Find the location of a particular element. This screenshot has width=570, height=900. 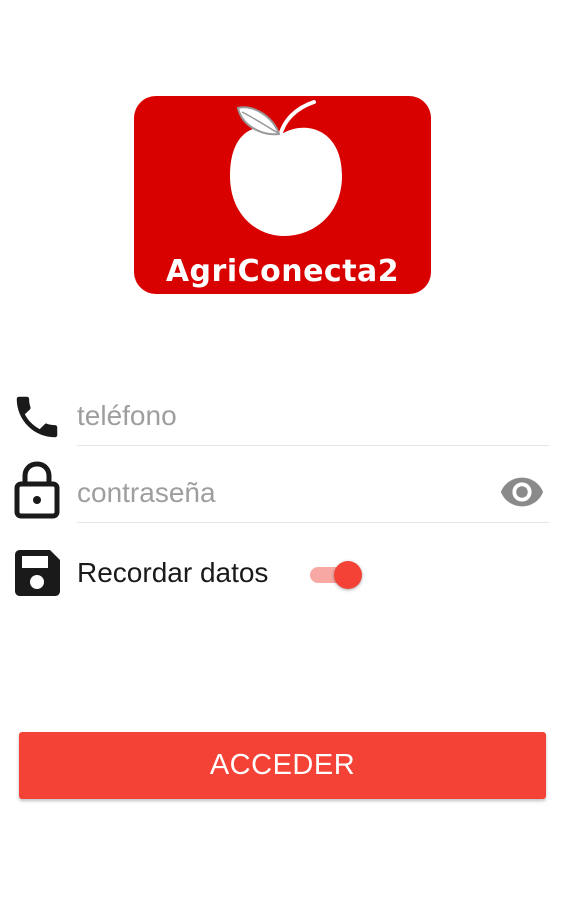

logo-text: AgriConecta2 is located at coordinates (282, 271).